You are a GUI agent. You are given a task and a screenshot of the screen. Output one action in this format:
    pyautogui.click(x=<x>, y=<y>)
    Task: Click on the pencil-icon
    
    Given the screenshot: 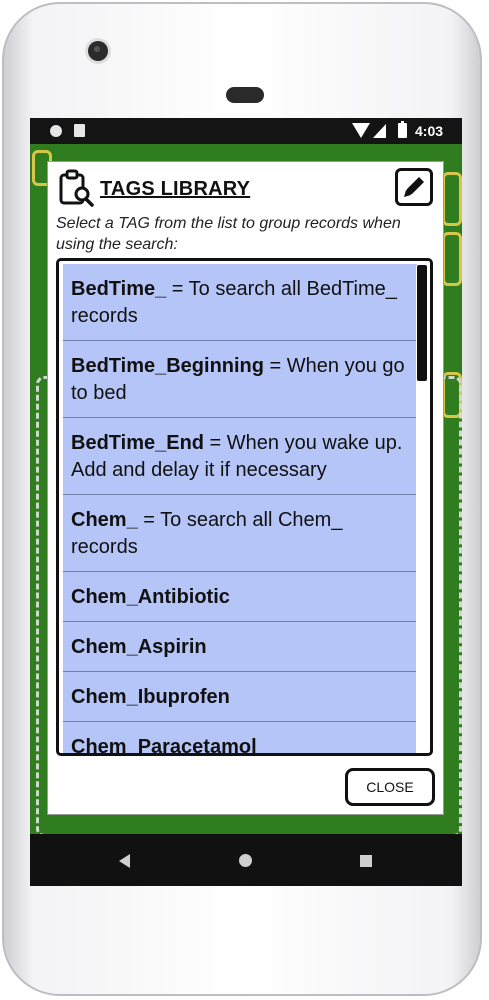 What is the action you would take?
    pyautogui.click(x=414, y=187)
    